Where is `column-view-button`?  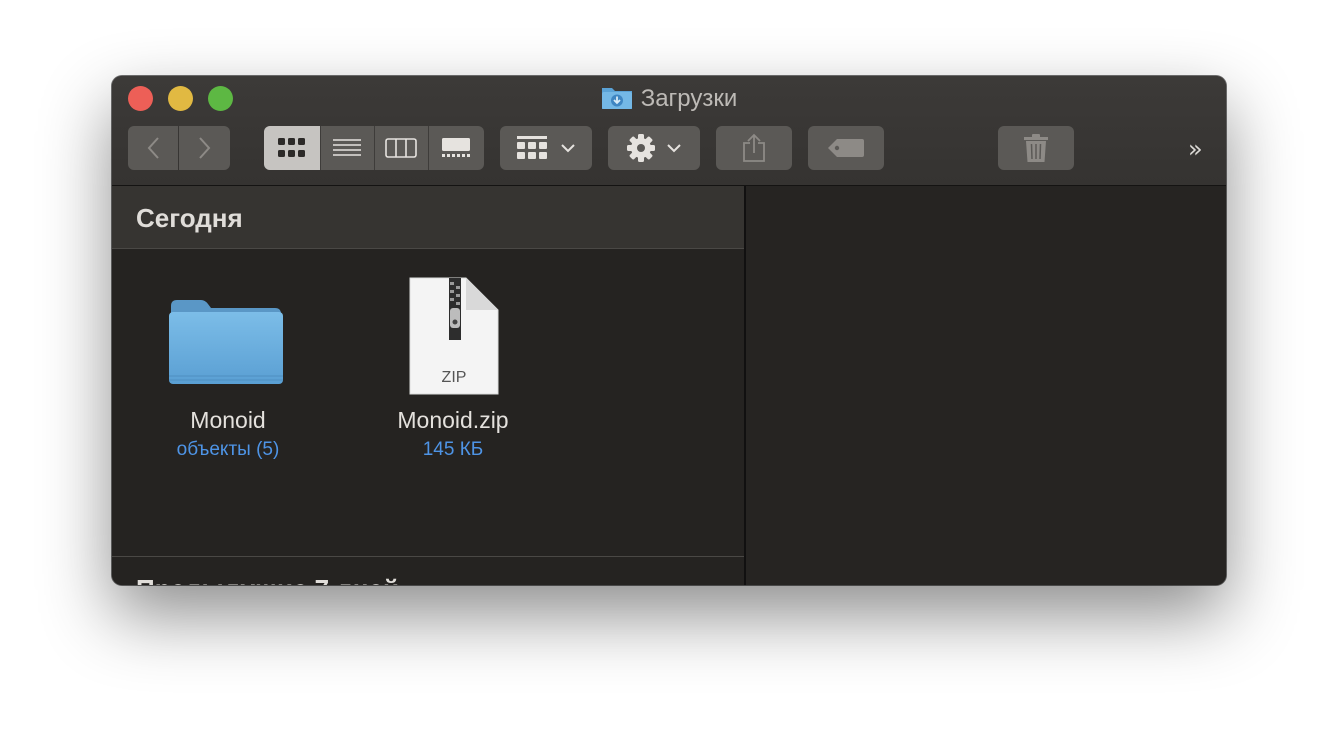
column-view-button is located at coordinates (402, 148).